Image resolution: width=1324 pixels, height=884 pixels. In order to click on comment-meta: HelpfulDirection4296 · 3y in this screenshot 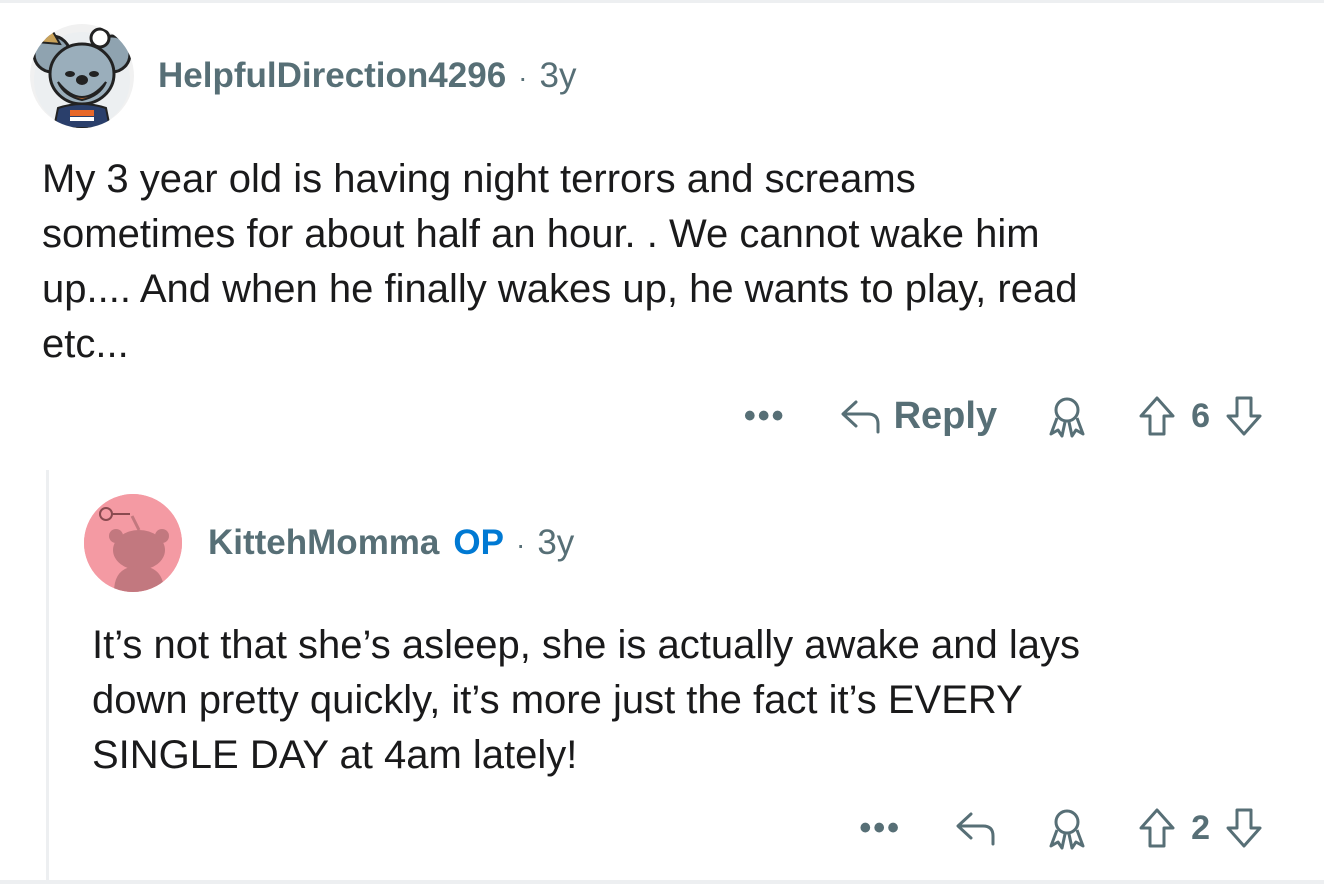, I will do `click(367, 76)`.